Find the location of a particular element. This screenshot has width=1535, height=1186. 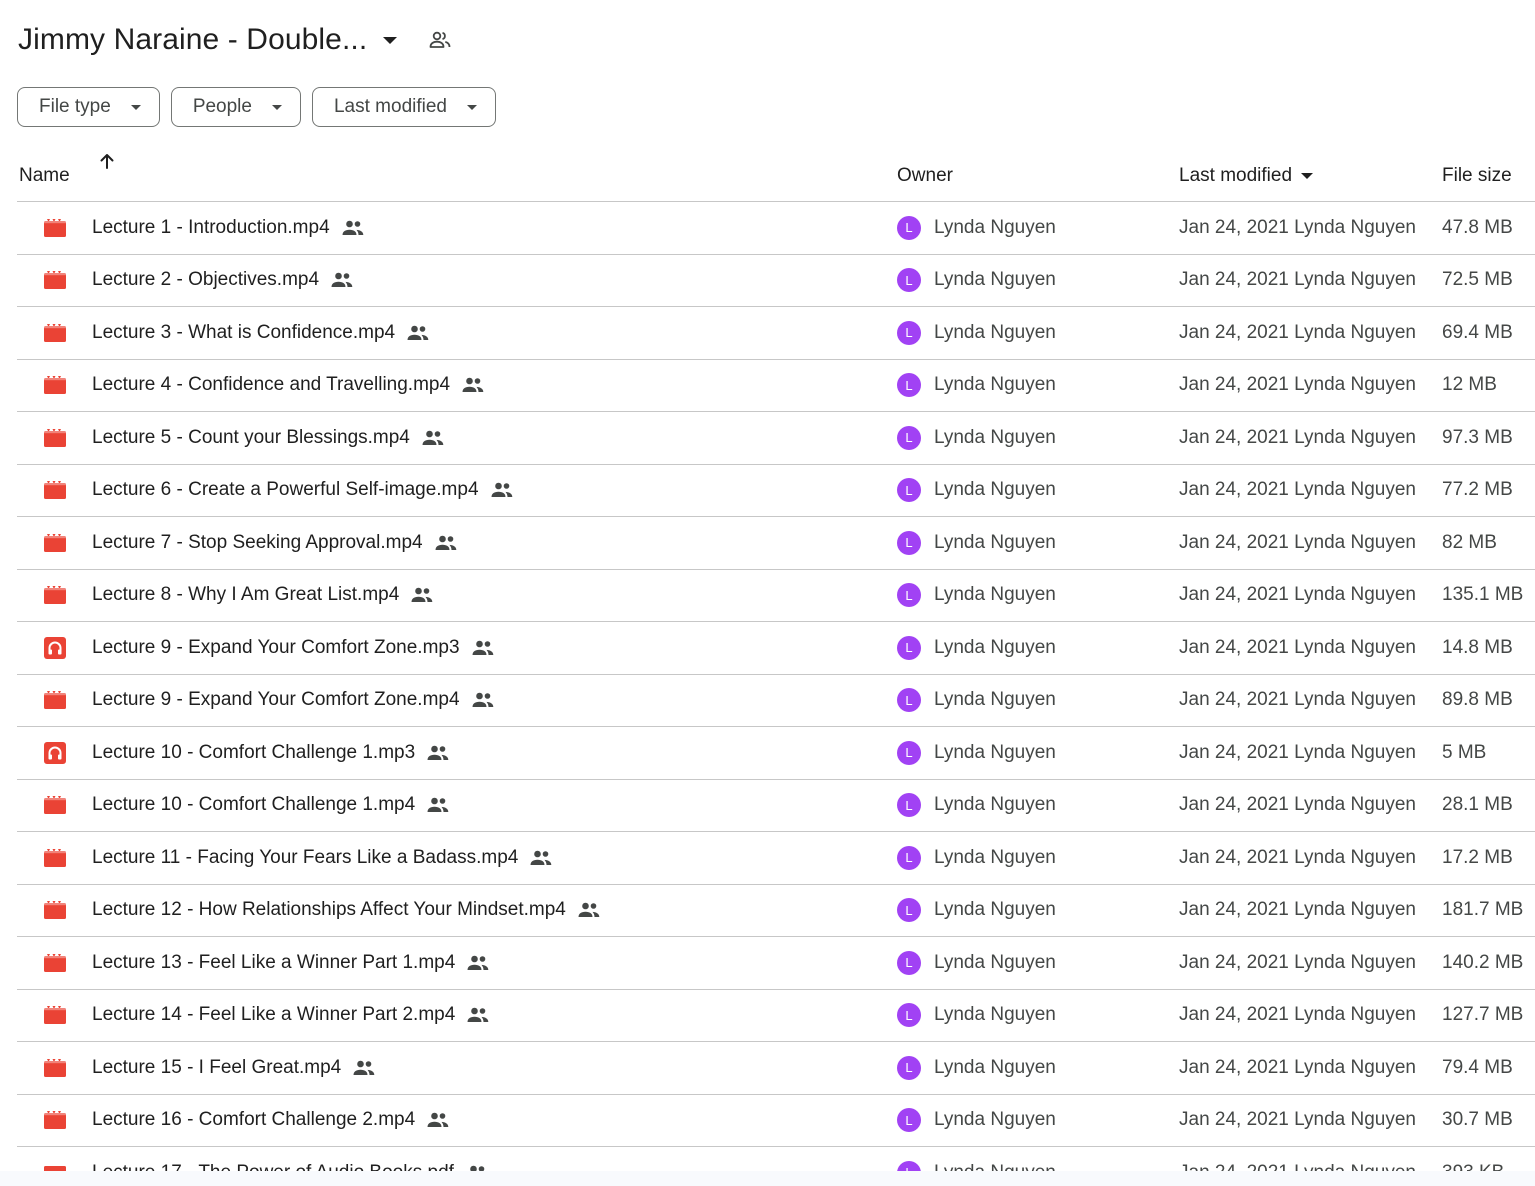

file-name: Lecture 9 - Expand Your Comfort Zone.mp3 is located at coordinates (276, 648).